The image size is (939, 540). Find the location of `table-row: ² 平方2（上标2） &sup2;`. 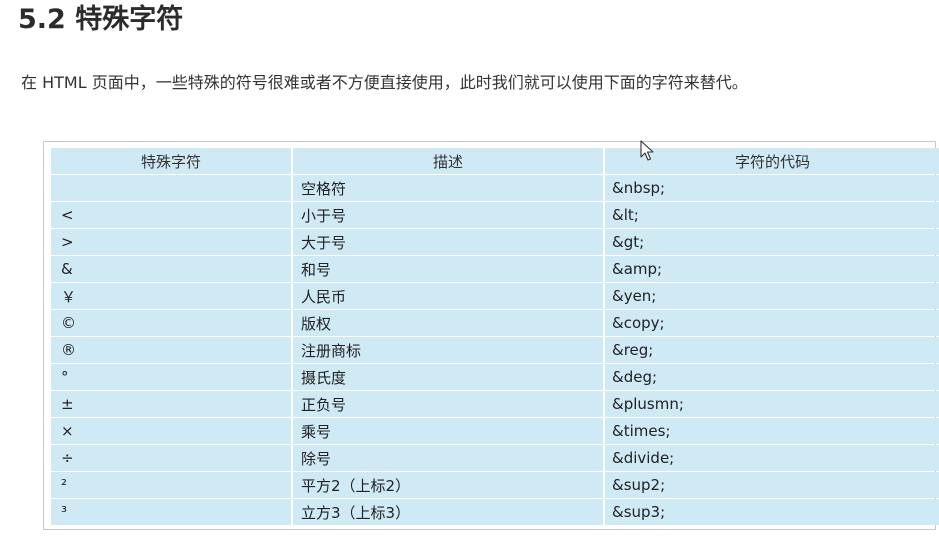

table-row: ² 平方2（上标2） &sup2; is located at coordinates (495, 485).